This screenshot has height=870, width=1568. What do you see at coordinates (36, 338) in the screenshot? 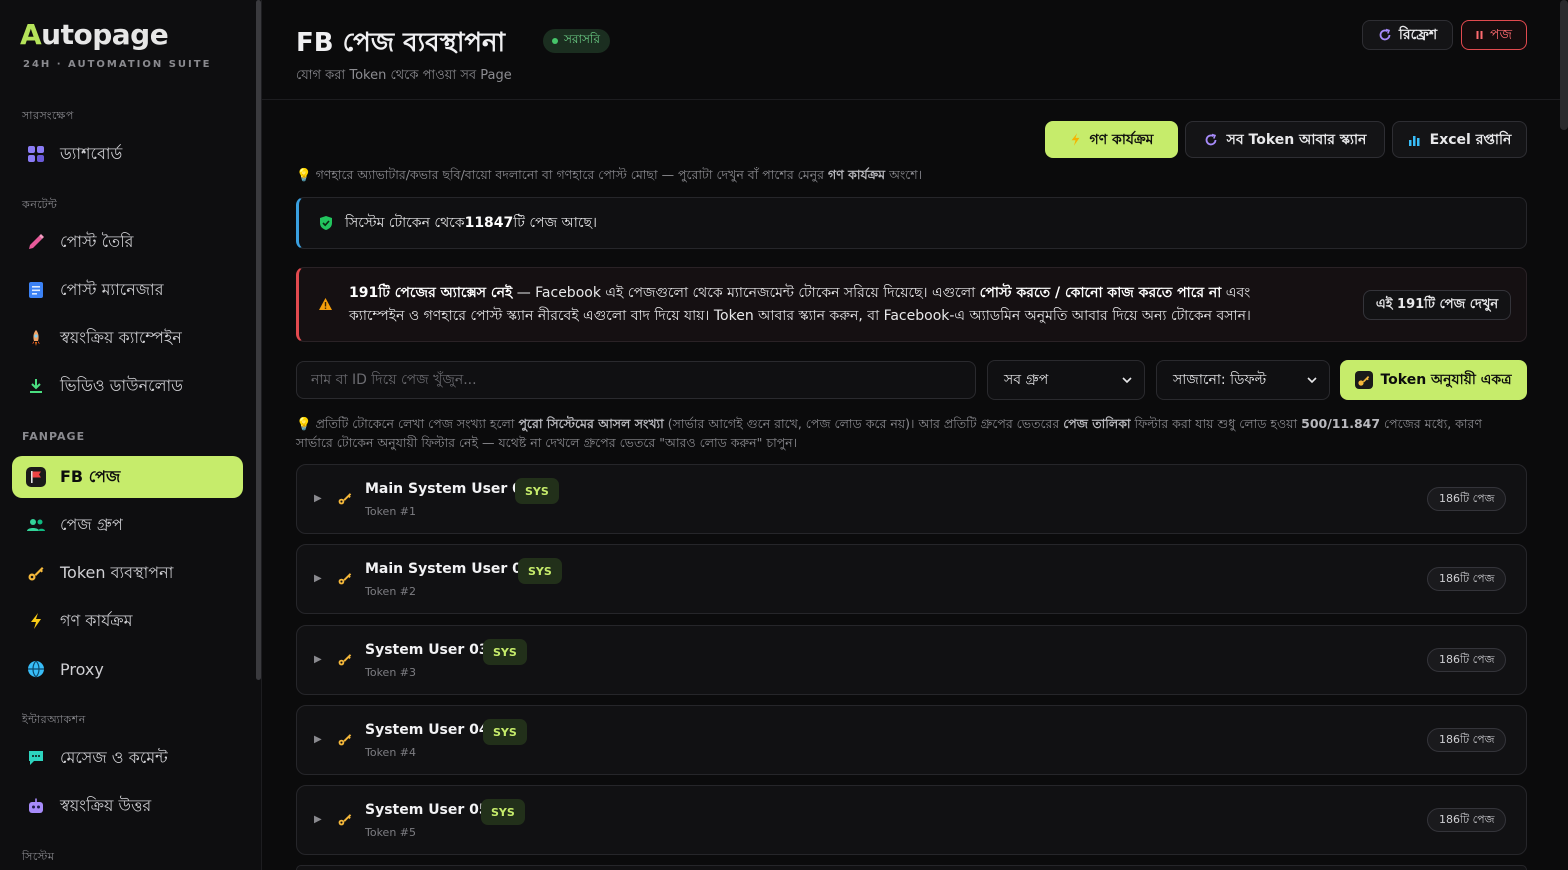
I see `rocket-icon` at bounding box center [36, 338].